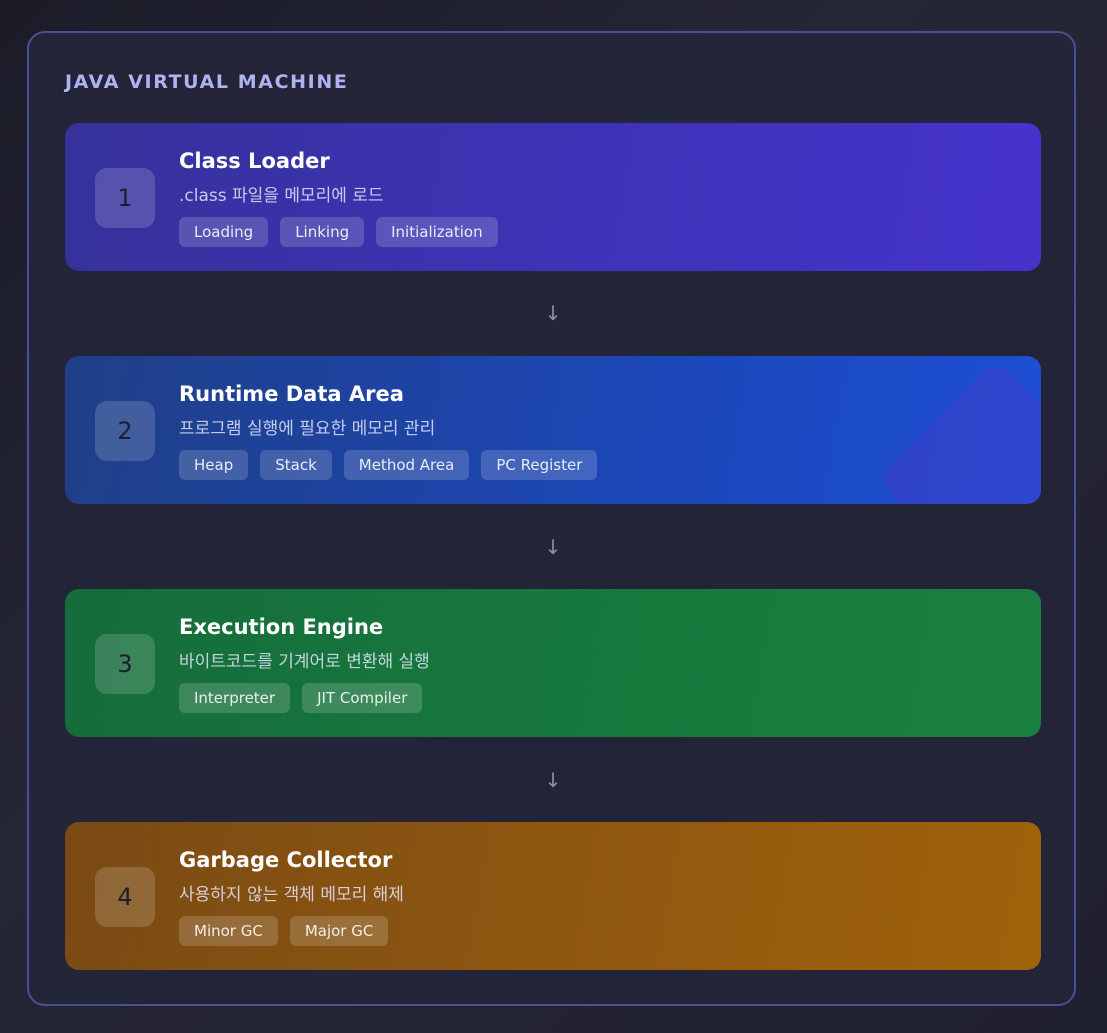 The width and height of the screenshot is (1107, 1033). What do you see at coordinates (339, 931) in the screenshot?
I see `tag-major-gc: Major GC` at bounding box center [339, 931].